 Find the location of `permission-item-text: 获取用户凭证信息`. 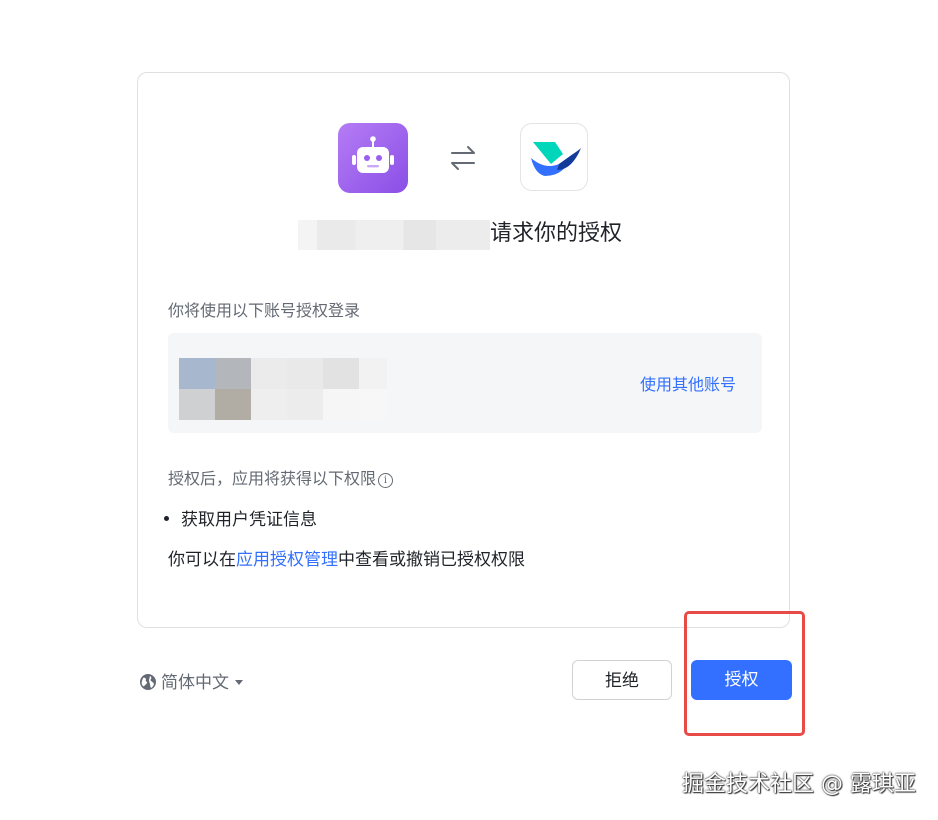

permission-item-text: 获取用户凭证信息 is located at coordinates (249, 520).